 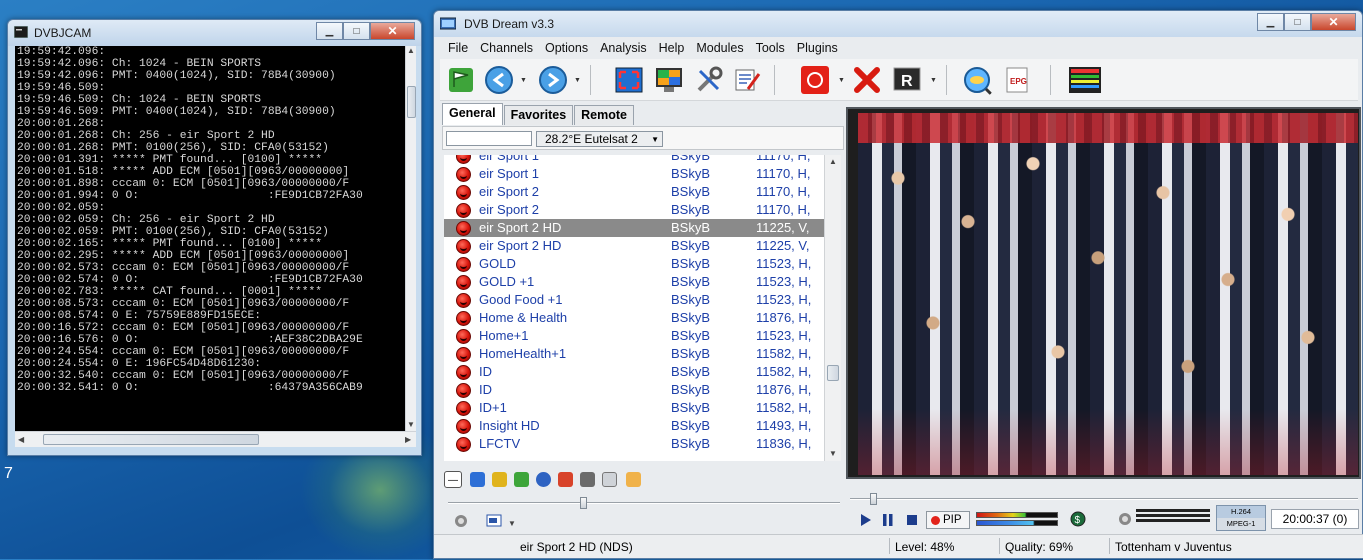 I want to click on console-horizontal-scrollbar: ◀ ▶, so click(x=215, y=439).